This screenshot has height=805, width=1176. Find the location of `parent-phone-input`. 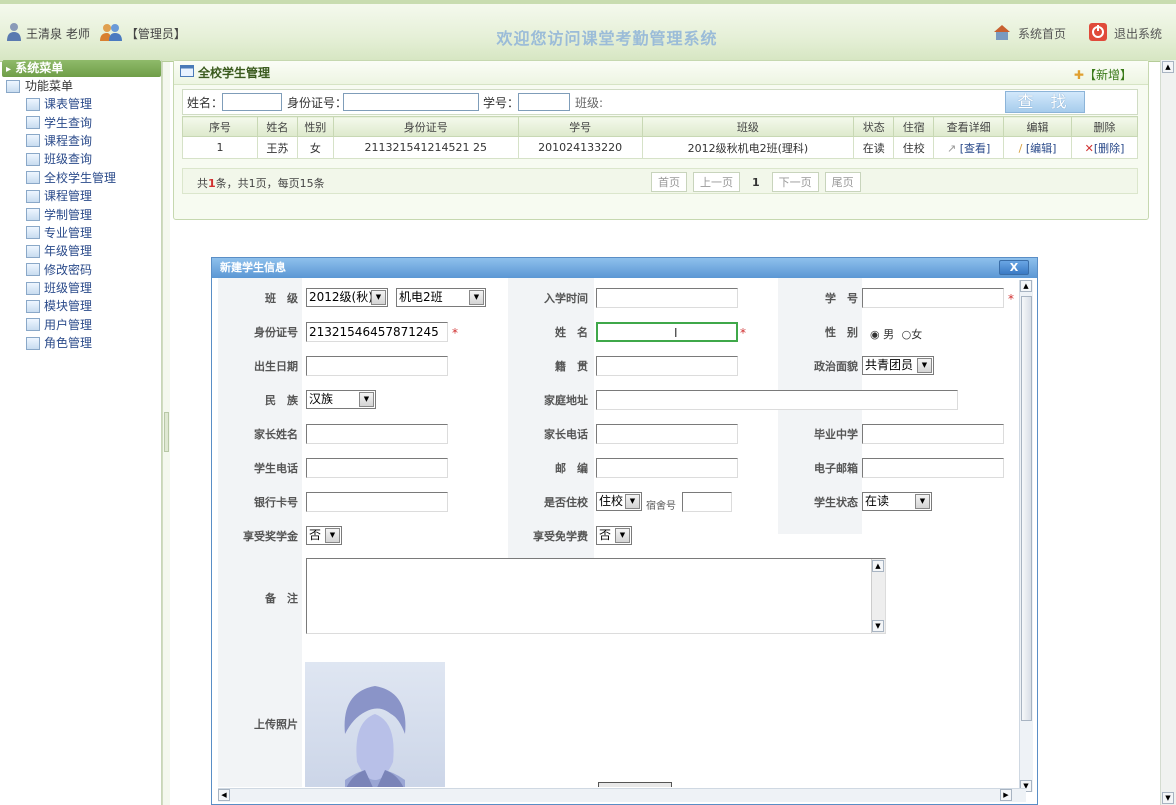

parent-phone-input is located at coordinates (667, 434).